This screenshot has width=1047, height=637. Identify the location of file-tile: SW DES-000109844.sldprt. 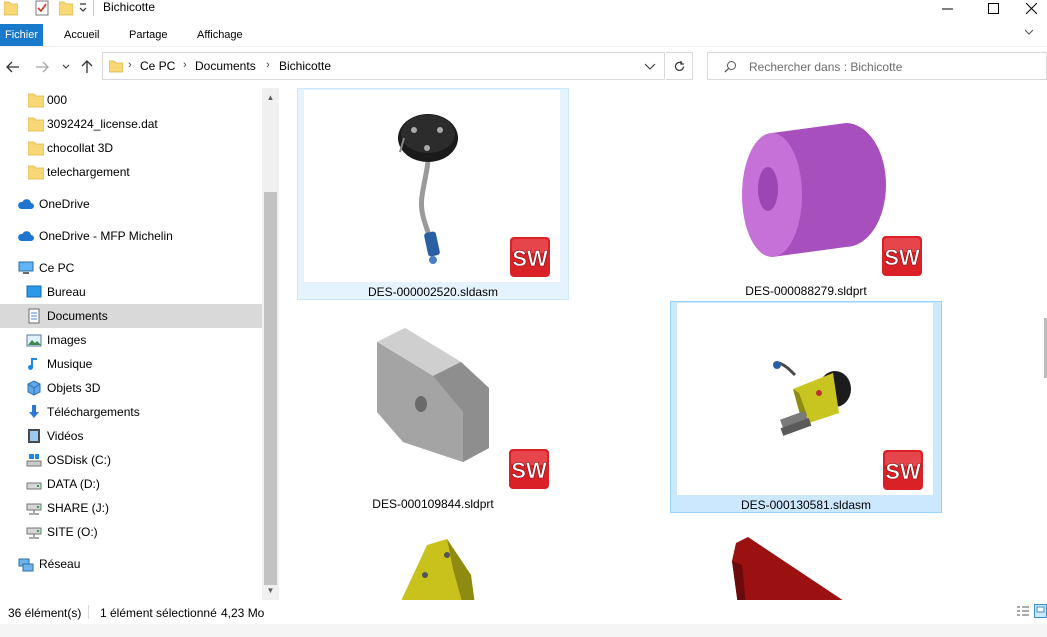
(433, 407).